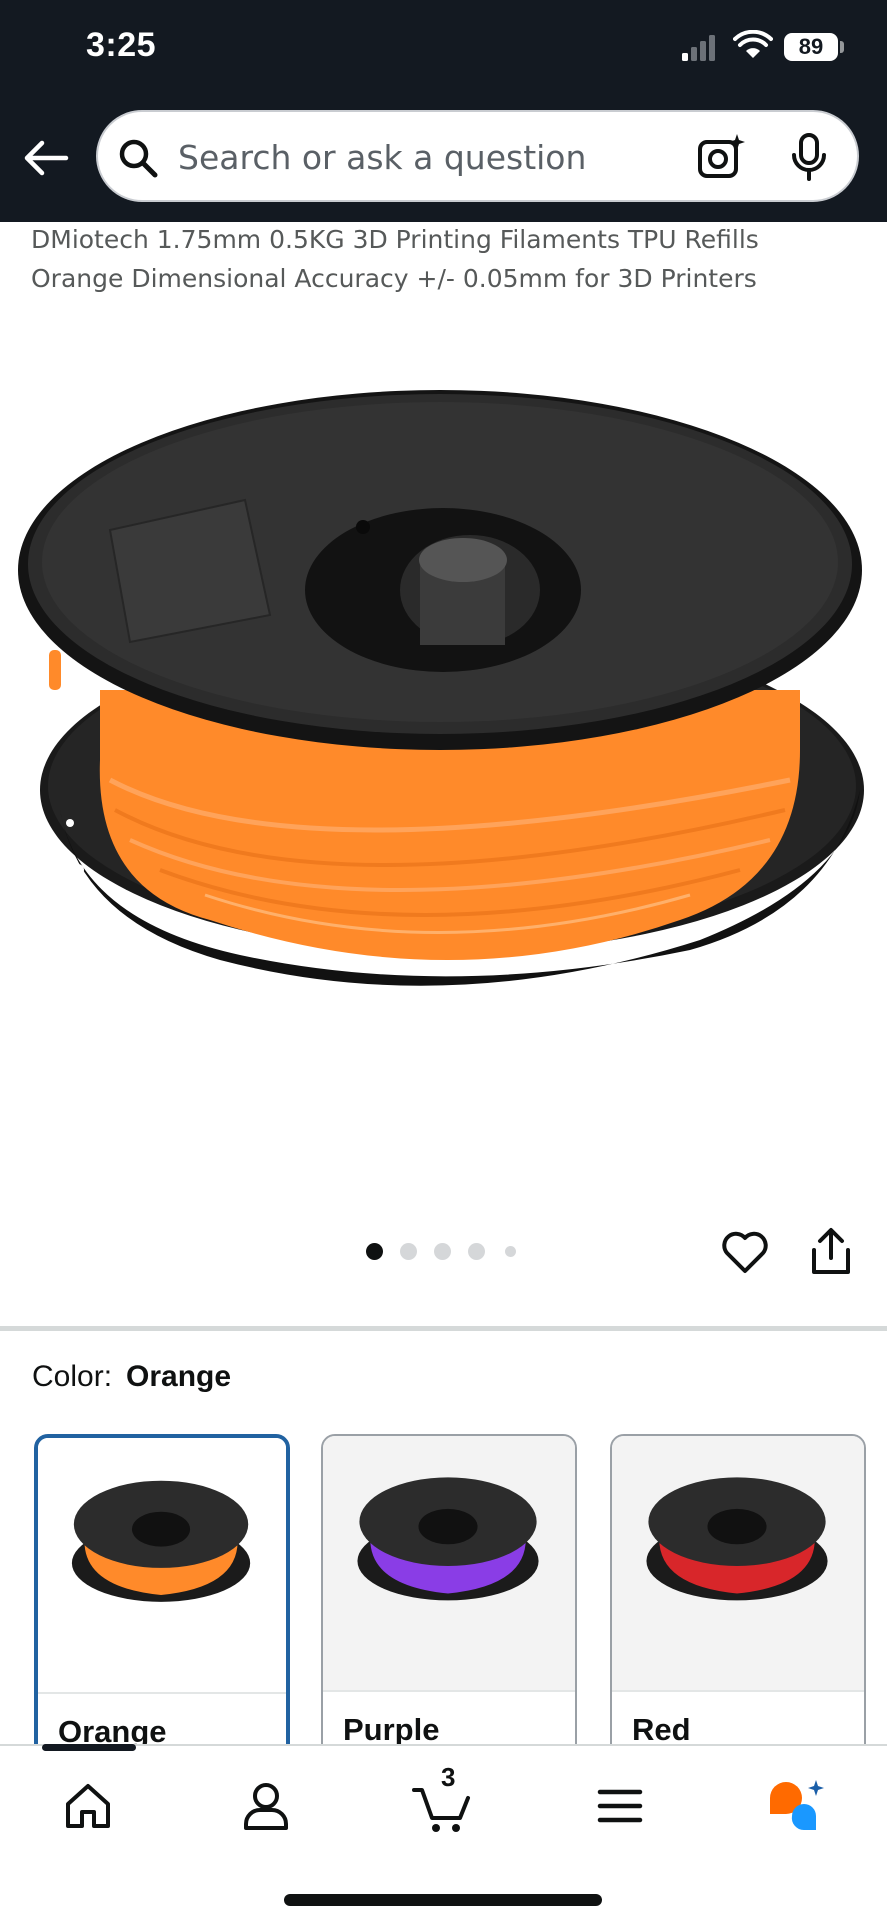  I want to click on swatch-thumbnail-purple, so click(449, 1563).